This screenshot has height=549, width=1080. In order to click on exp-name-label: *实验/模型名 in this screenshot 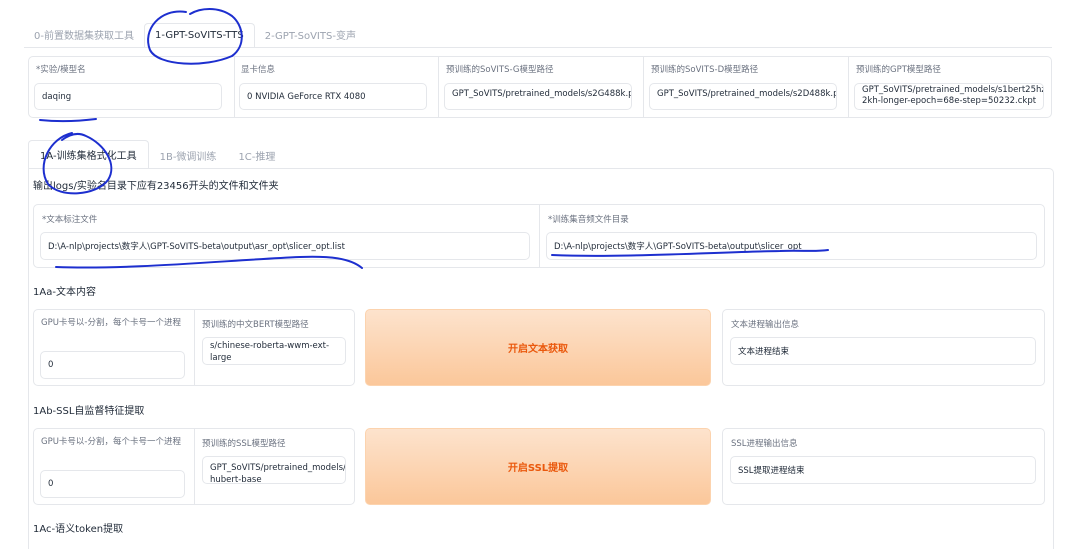, I will do `click(61, 70)`.